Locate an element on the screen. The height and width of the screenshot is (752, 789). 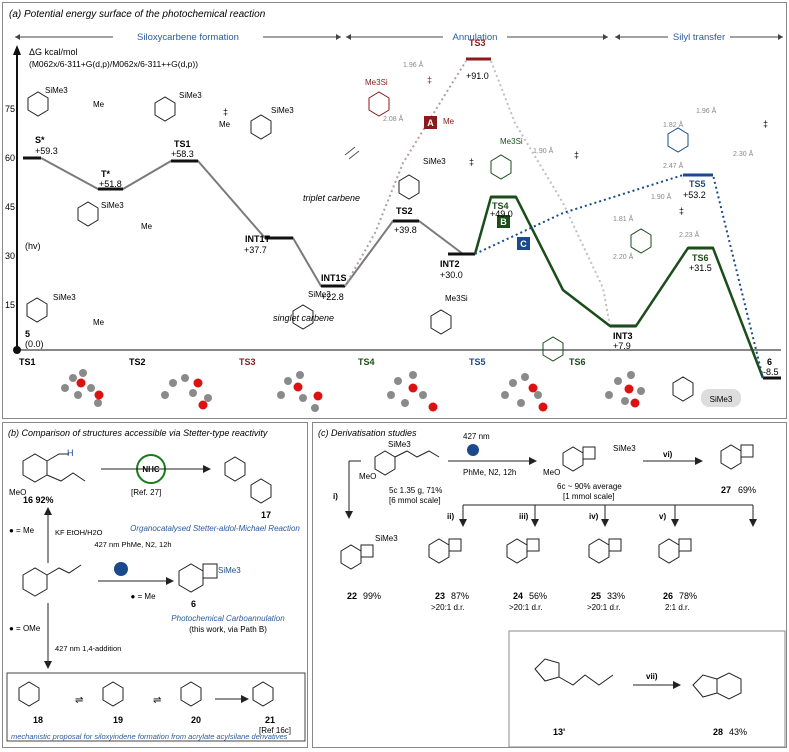
y-tick-30: 30 is located at coordinates (10, 256).